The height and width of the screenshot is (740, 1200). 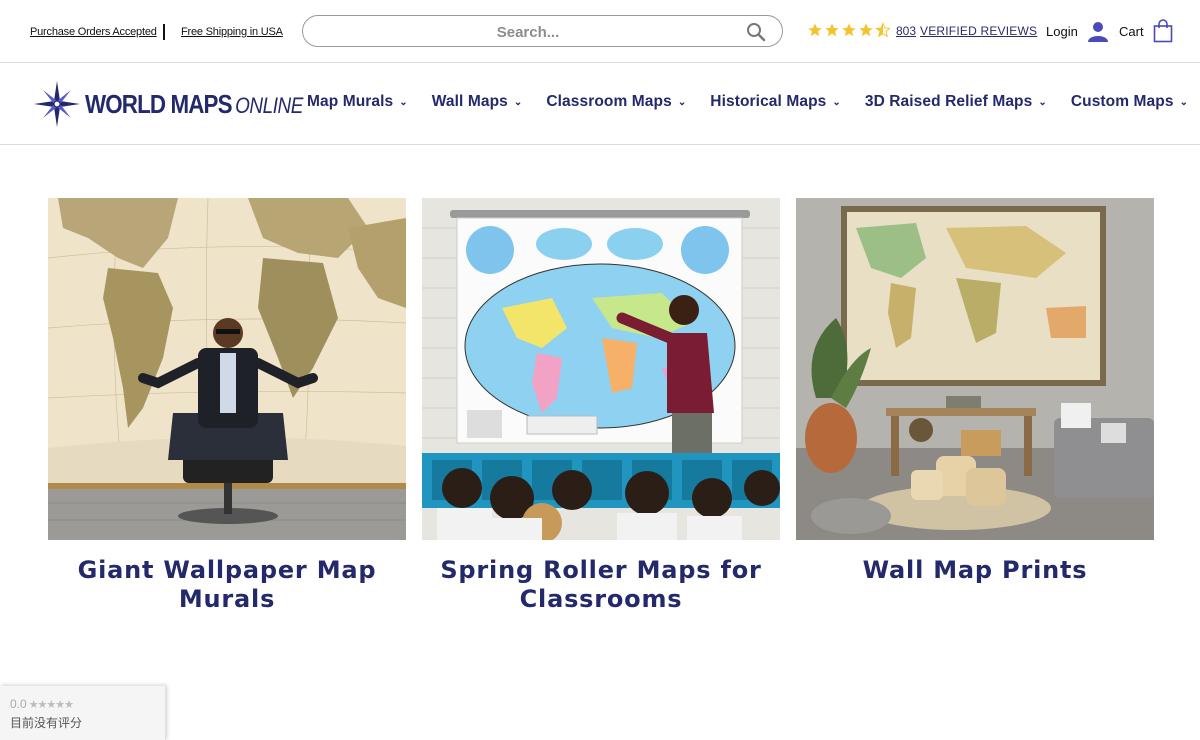 What do you see at coordinates (601, 369) in the screenshot?
I see `classroom-roller-map-photo` at bounding box center [601, 369].